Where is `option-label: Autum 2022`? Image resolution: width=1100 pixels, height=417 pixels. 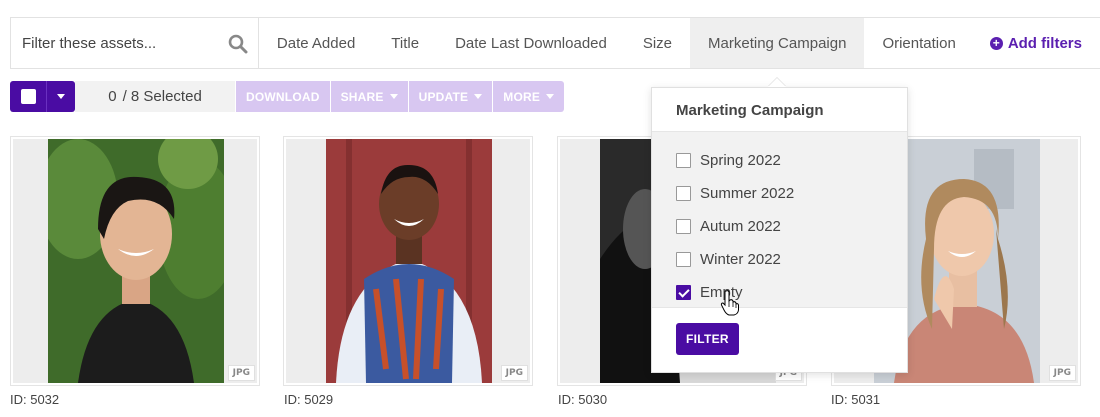 option-label: Autum 2022 is located at coordinates (740, 226).